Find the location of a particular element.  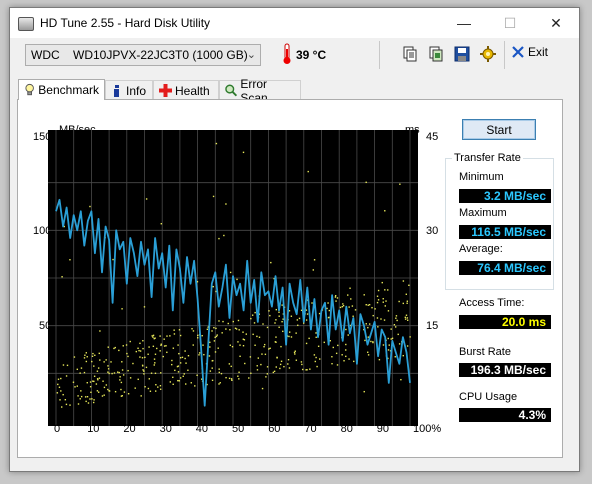

minimize-button: — is located at coordinates (464, 23).